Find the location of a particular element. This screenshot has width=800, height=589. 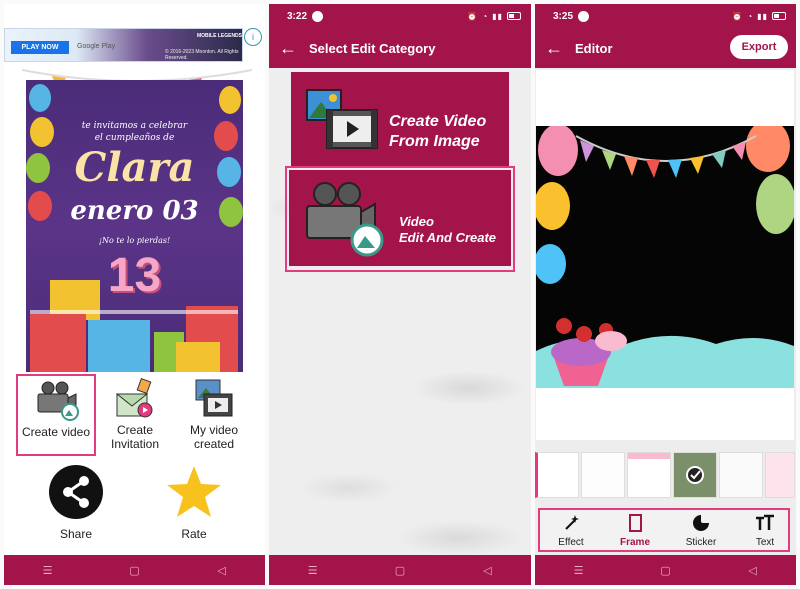

frame-tool: Frame is located at coordinates (635, 531).